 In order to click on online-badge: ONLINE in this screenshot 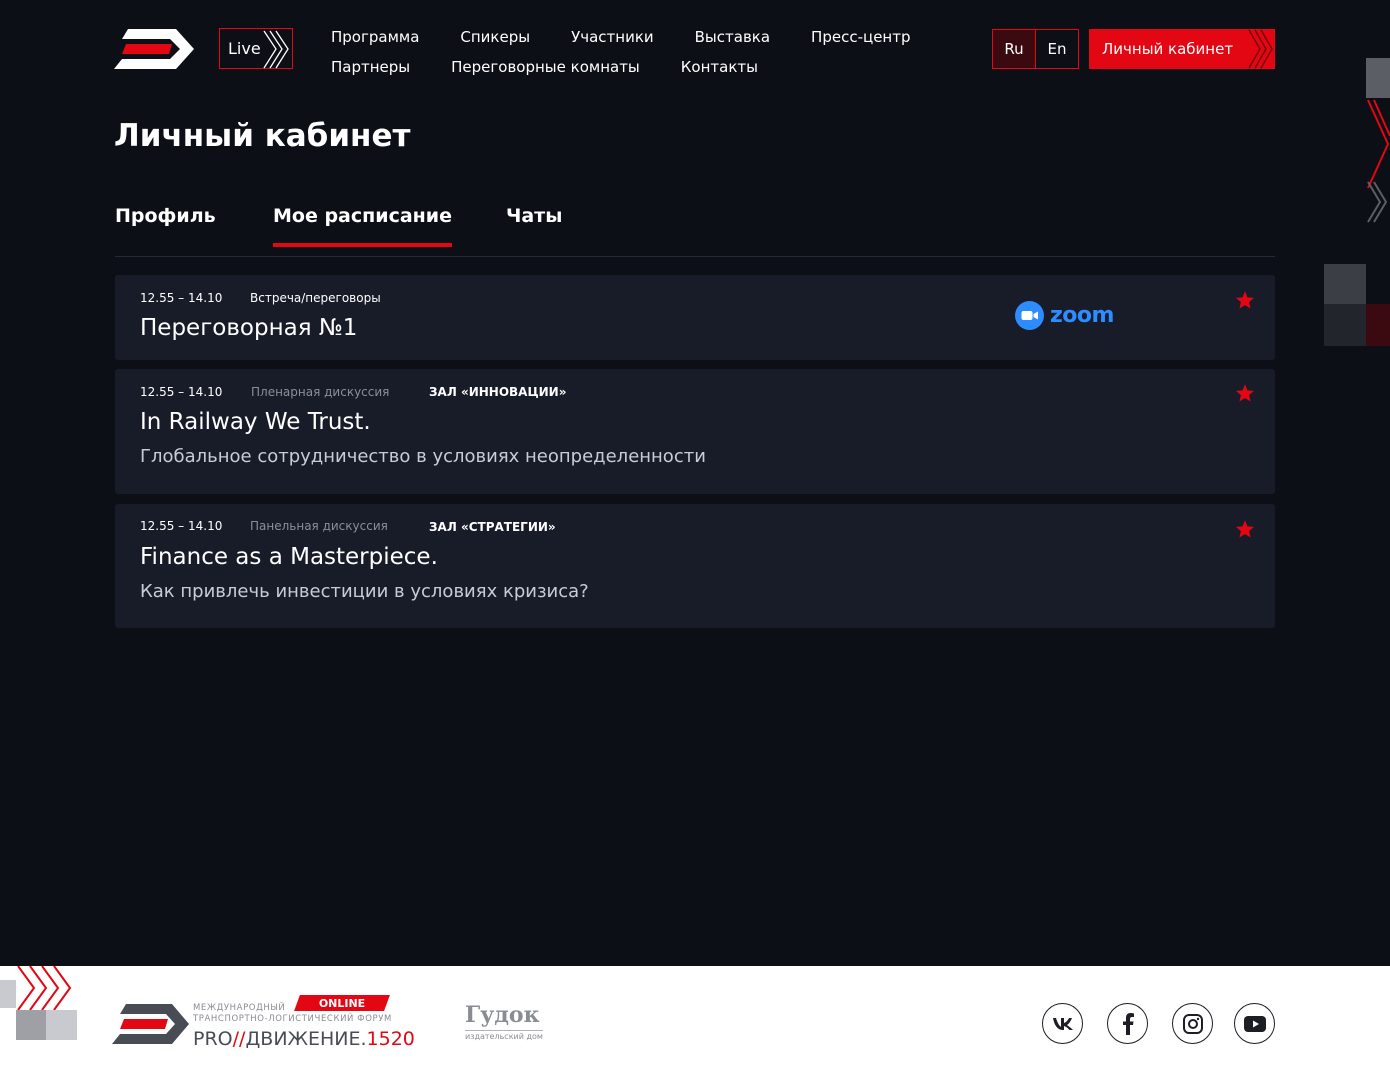, I will do `click(342, 1003)`.